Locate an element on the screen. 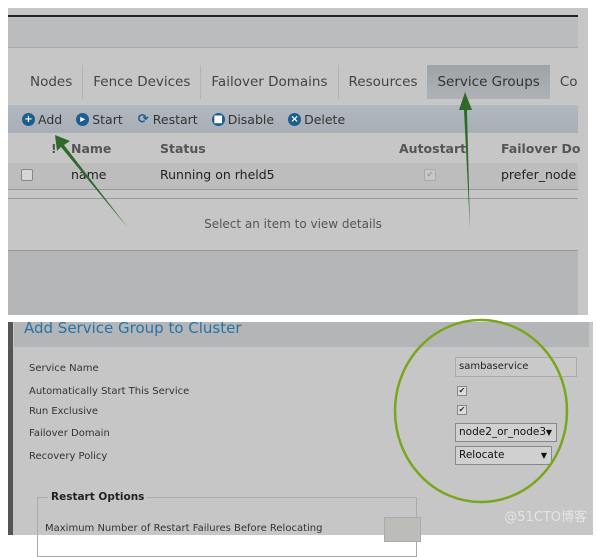 The width and height of the screenshot is (597, 557). row-name: name is located at coordinates (89, 174).